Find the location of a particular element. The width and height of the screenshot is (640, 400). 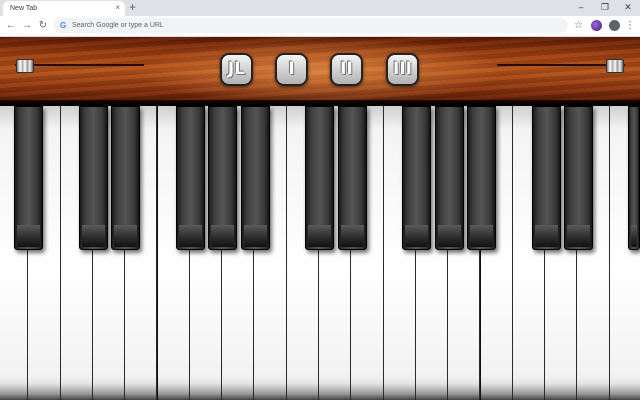

mode-button-label: I is located at coordinates (291, 69).